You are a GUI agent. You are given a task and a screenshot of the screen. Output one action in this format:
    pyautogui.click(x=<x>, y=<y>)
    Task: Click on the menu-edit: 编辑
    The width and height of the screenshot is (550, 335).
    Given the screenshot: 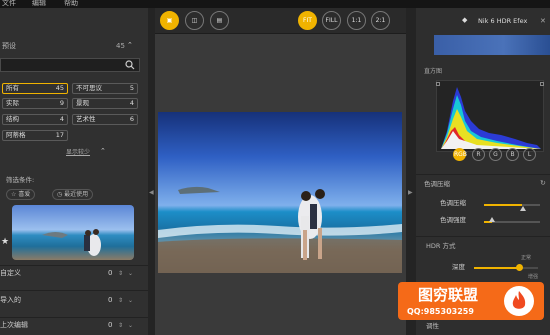 What is the action you would take?
    pyautogui.click(x=39, y=3)
    